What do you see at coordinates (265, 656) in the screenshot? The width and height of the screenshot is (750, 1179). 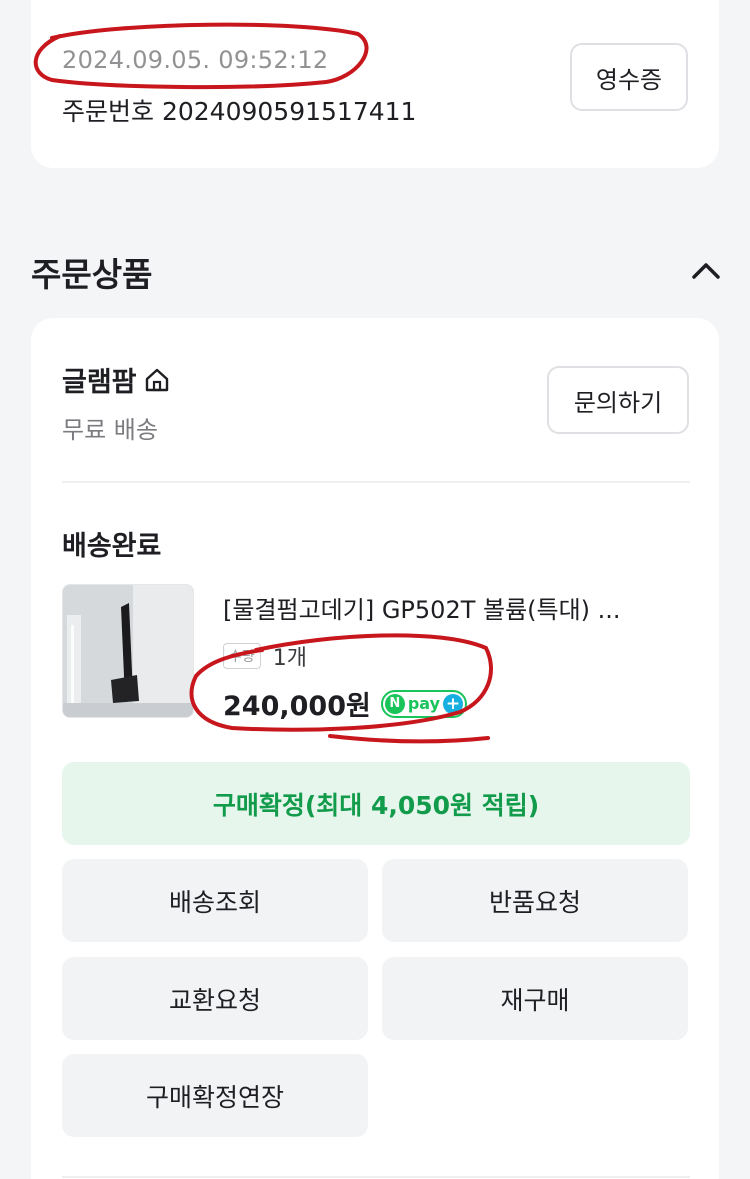 I see `quantity-row: 수량 1개` at bounding box center [265, 656].